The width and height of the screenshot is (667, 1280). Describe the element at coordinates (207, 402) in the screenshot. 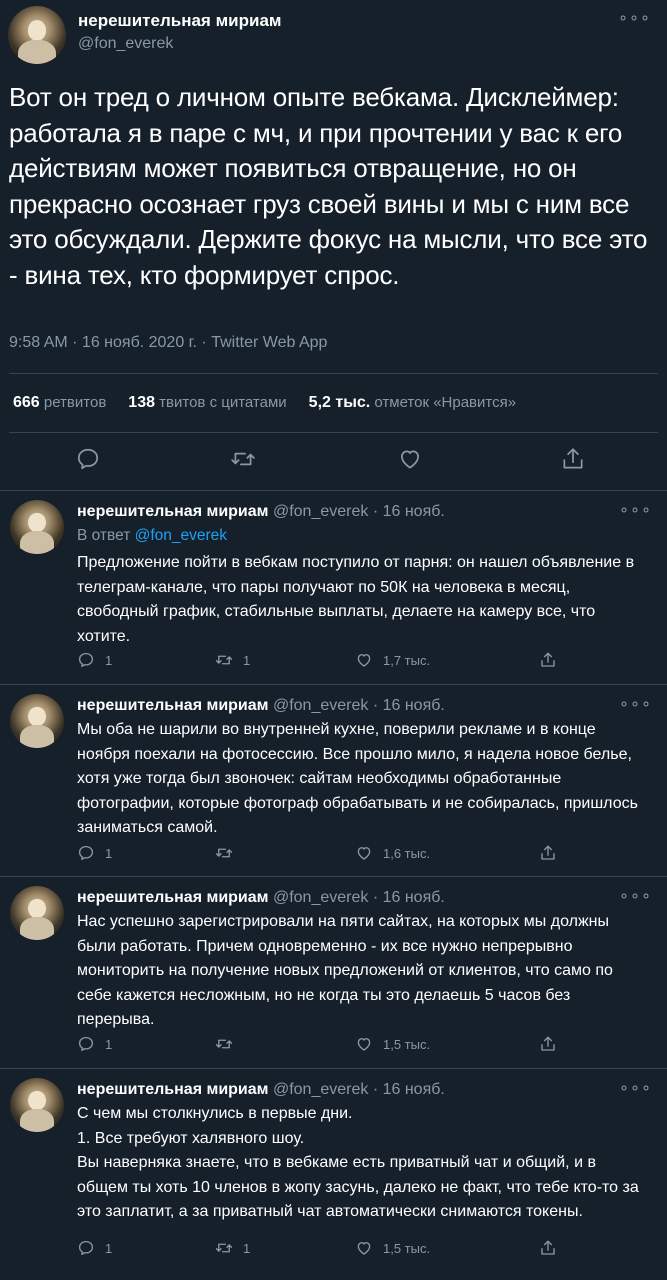

I see `quotes-stat: 138 твитов с цитатами` at that location.